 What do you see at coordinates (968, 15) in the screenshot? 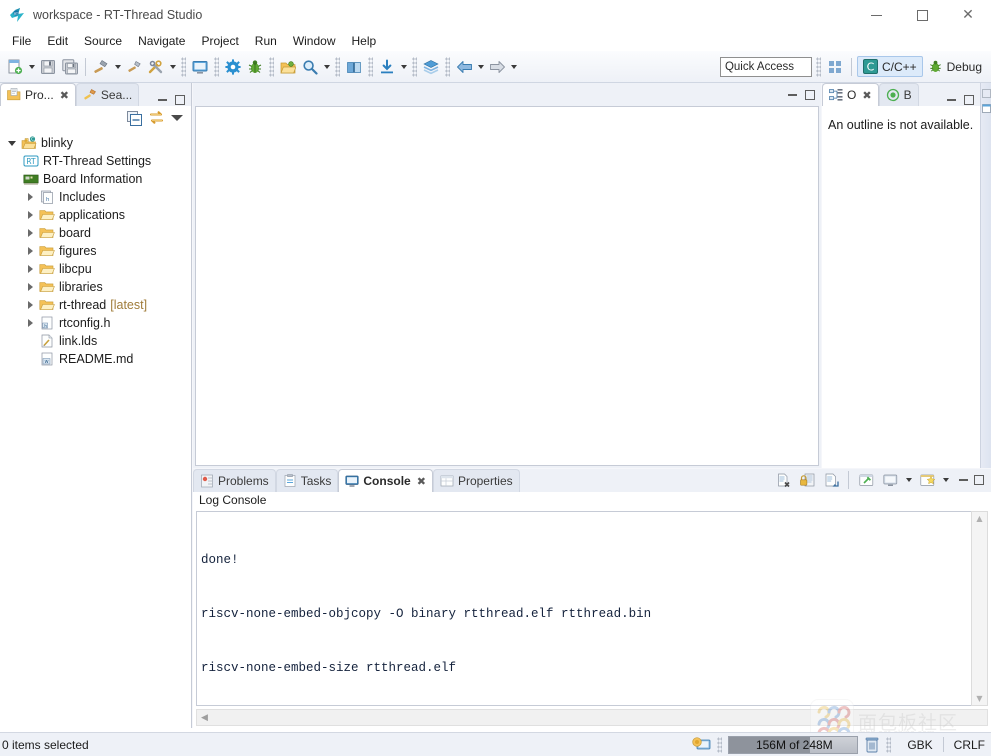
I see `close-button: ✕` at bounding box center [968, 15].